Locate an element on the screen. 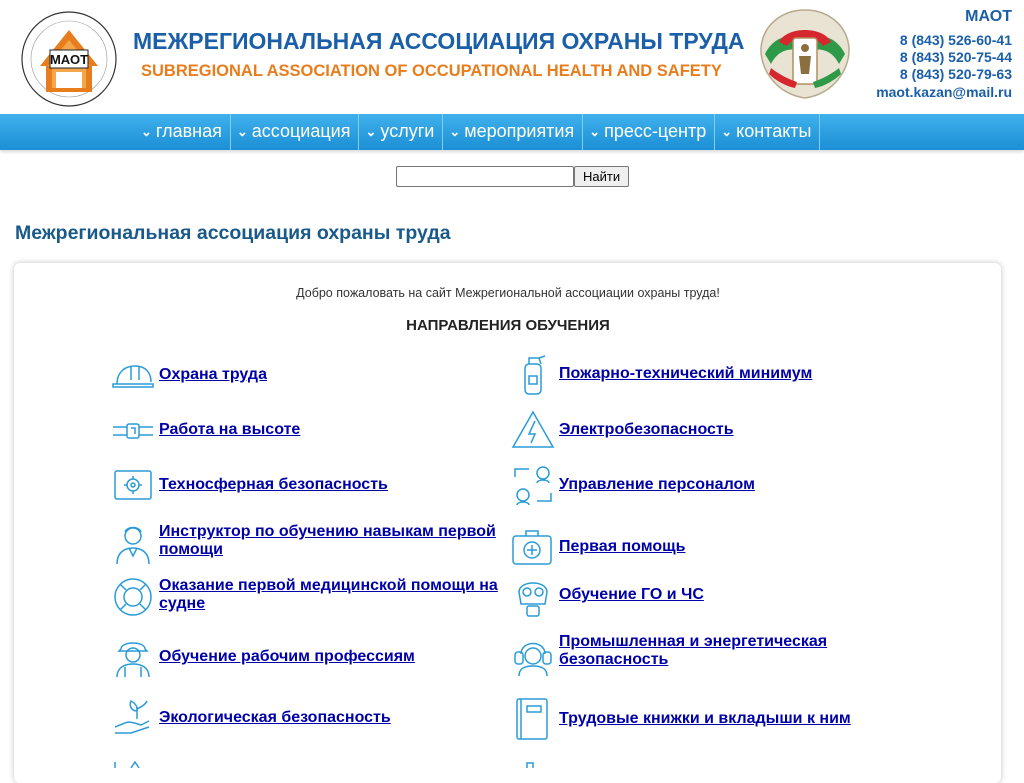  nav-item-services: ⌄ услуги is located at coordinates (401, 132).